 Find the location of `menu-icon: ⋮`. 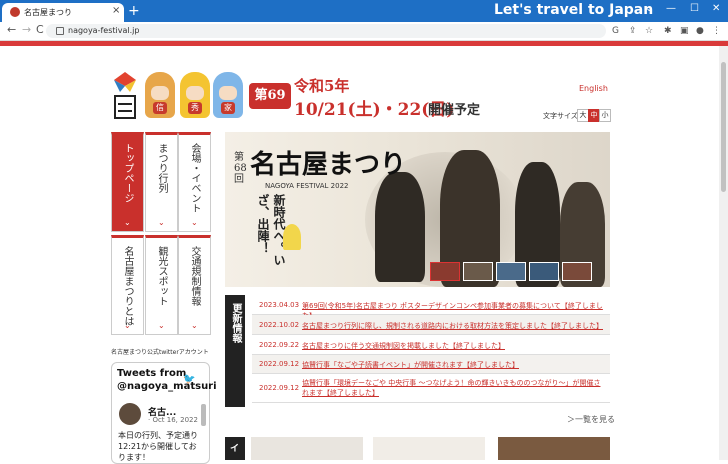

menu-icon: ⋮ is located at coordinates (716, 31).